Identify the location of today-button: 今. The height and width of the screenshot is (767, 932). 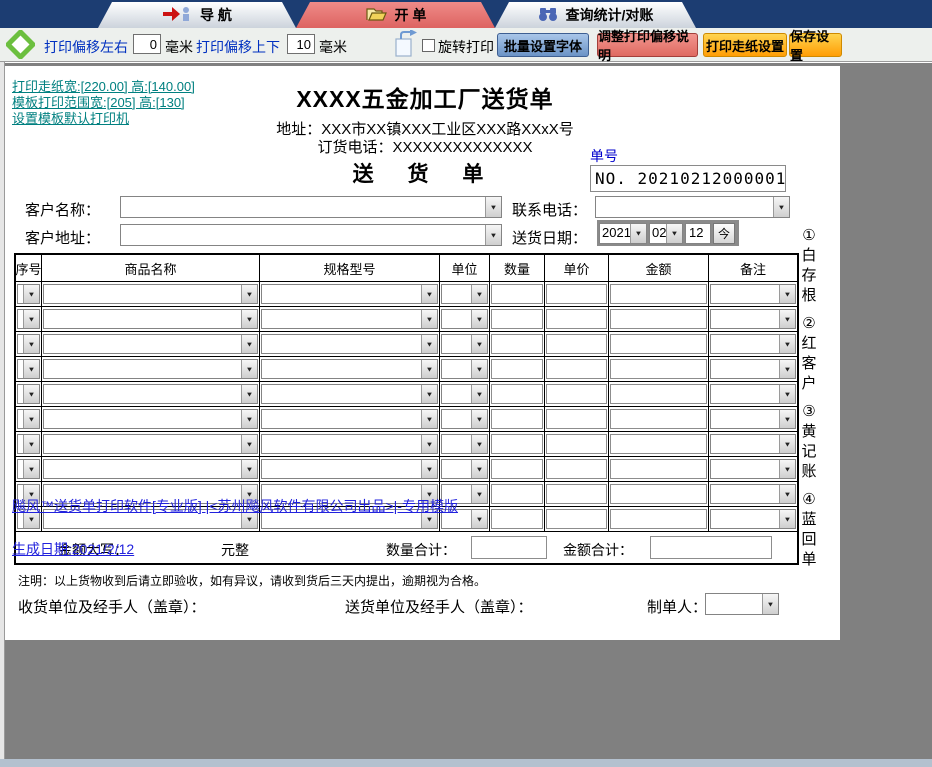
(724, 233).